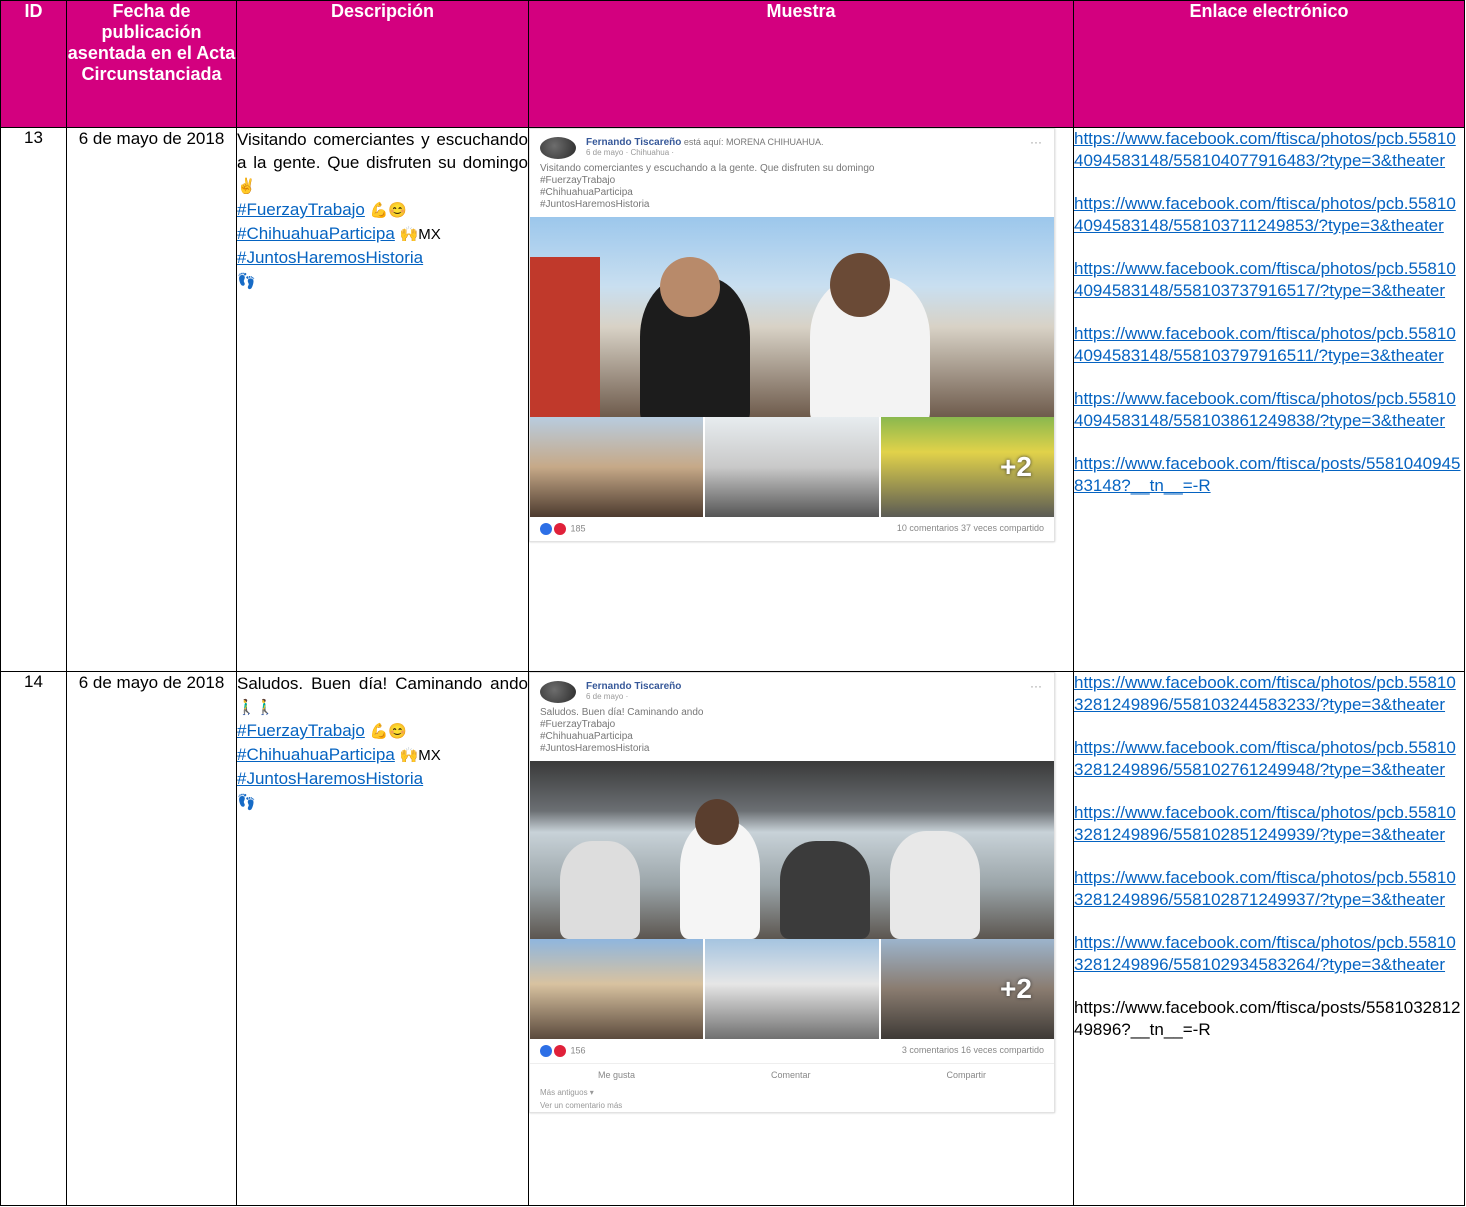 The image size is (1466, 1207). What do you see at coordinates (256, 707) in the screenshot?
I see `walking-man-icon: 🚶‍♂🚶‍♂` at bounding box center [256, 707].